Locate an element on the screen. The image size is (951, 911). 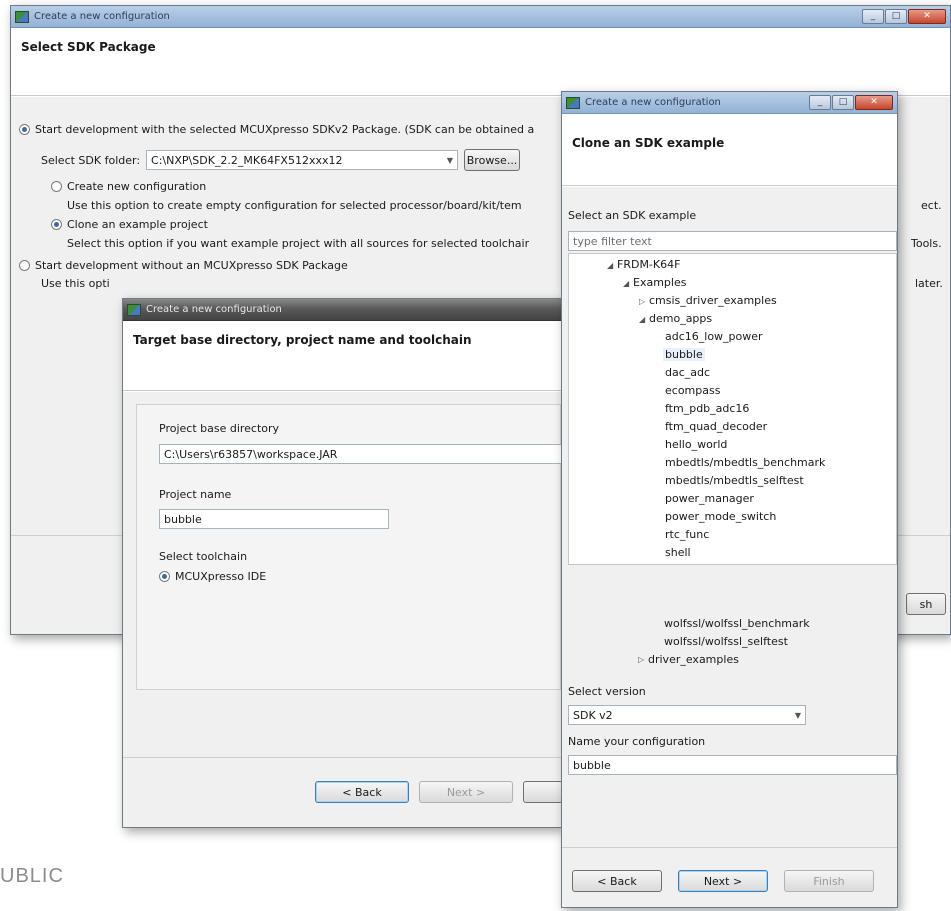
tree-item: wolfssl/wolfssl_benchmark is located at coordinates (737, 623).